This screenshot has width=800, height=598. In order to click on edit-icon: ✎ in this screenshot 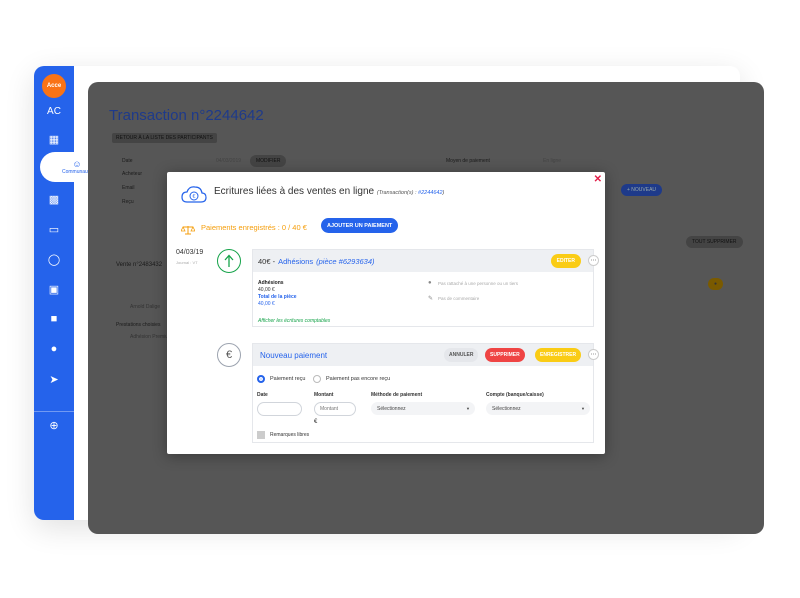, I will do `click(431, 299)`.